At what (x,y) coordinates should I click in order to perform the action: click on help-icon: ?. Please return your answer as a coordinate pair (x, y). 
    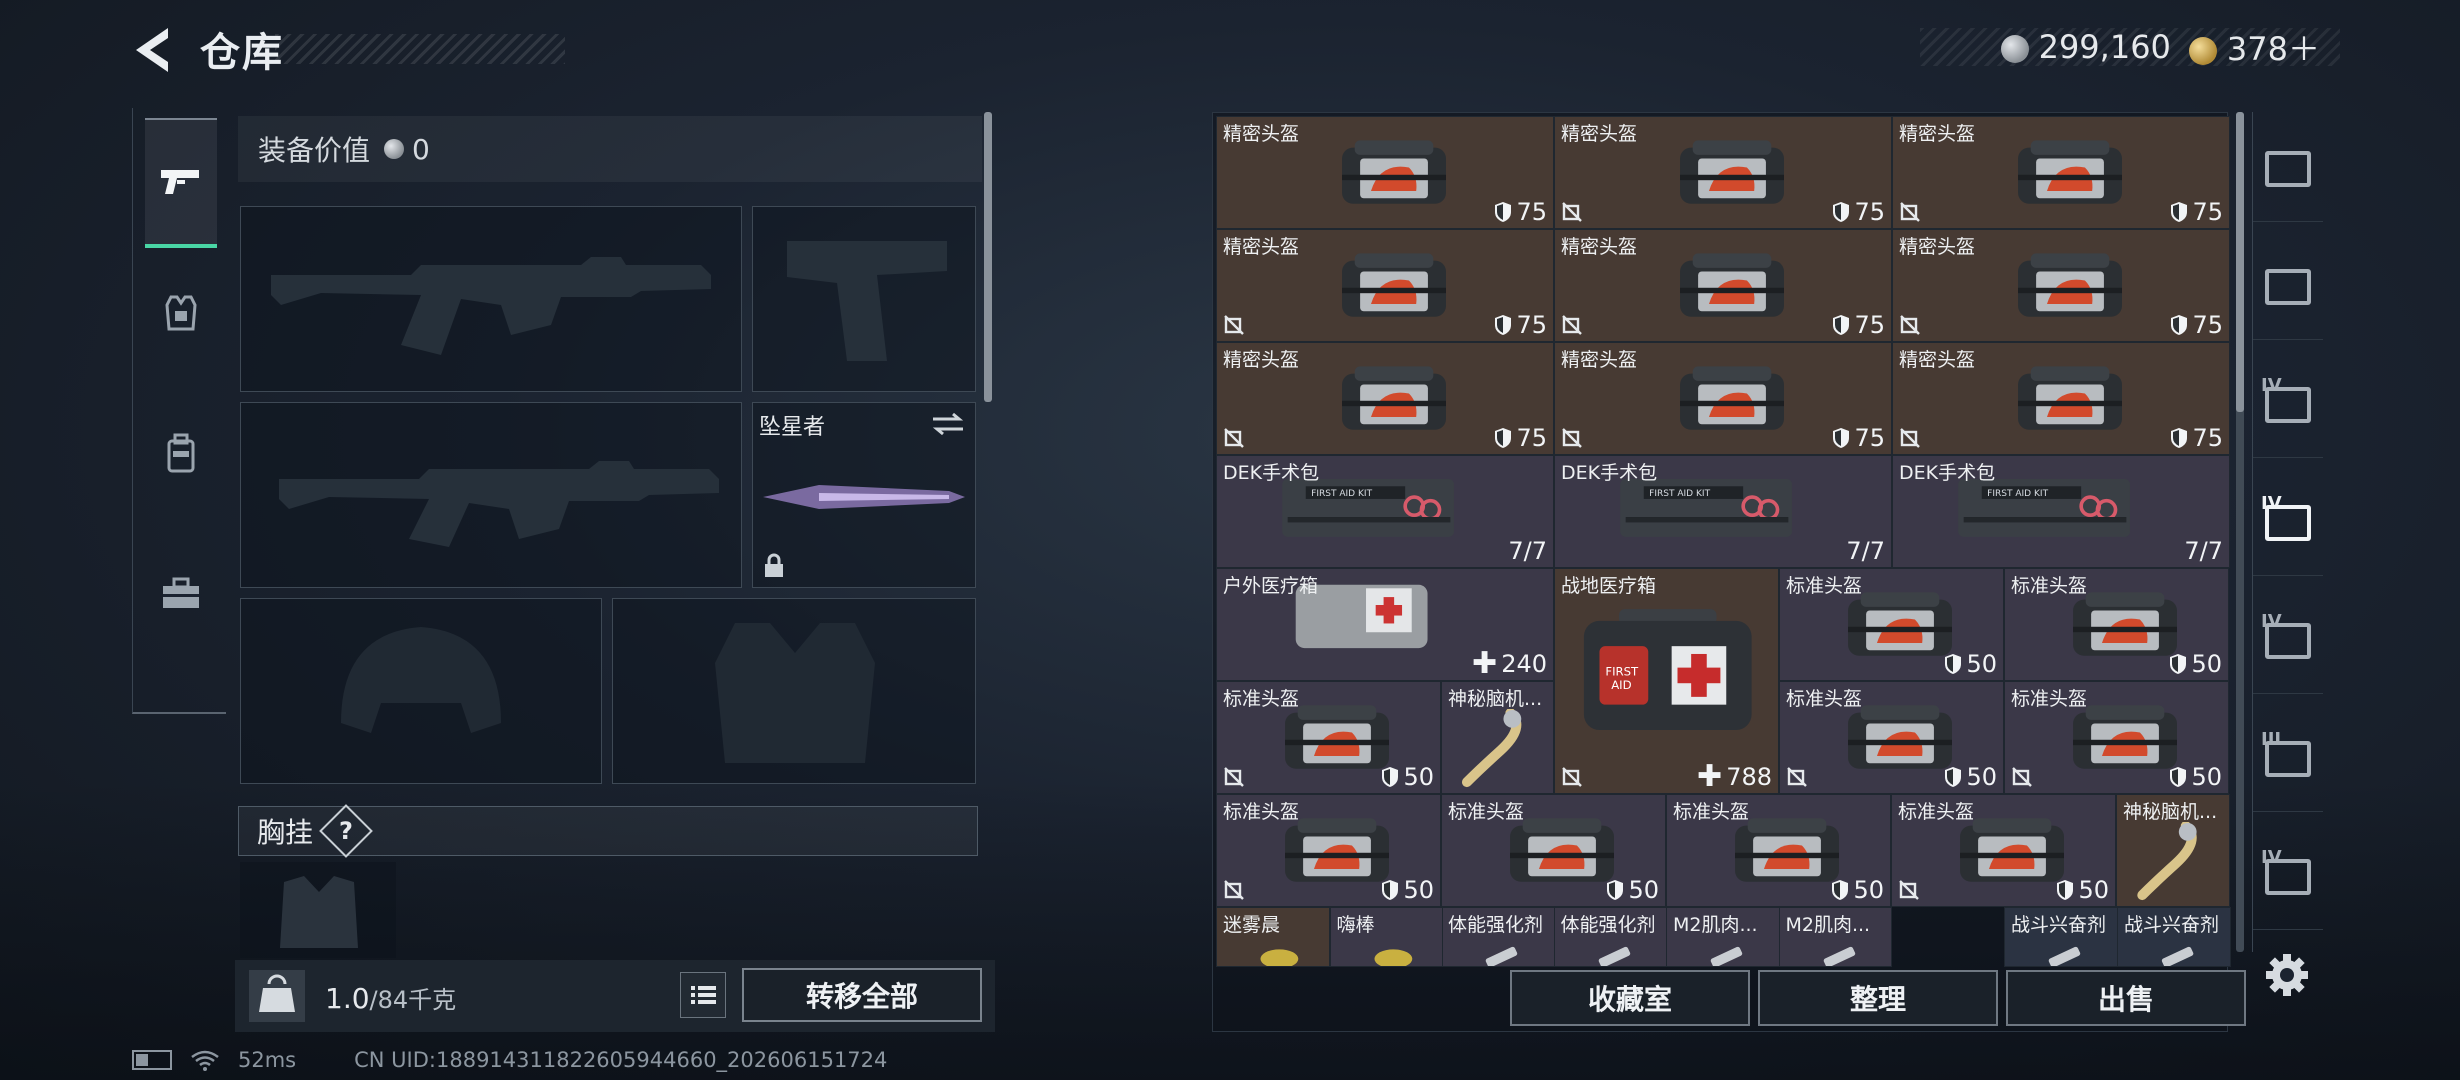
    Looking at the image, I should click on (346, 831).